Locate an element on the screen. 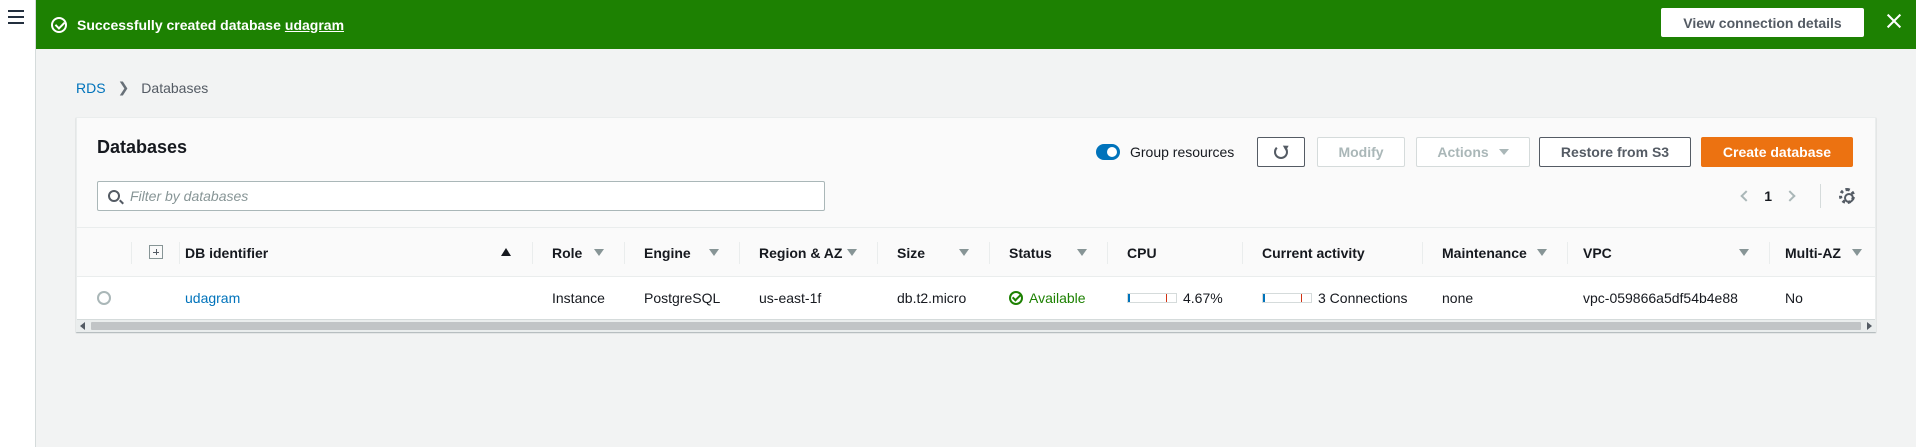 This screenshot has height=447, width=1916. page-number: 1 is located at coordinates (1768, 196).